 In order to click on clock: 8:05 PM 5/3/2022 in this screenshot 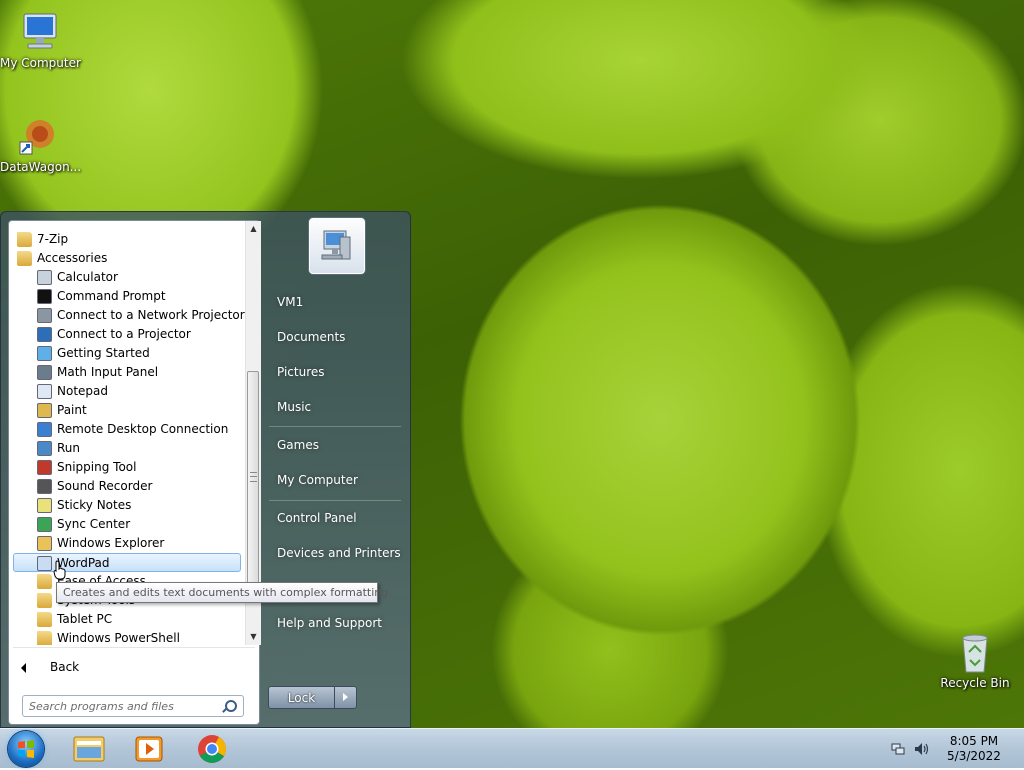, I will do `click(974, 749)`.